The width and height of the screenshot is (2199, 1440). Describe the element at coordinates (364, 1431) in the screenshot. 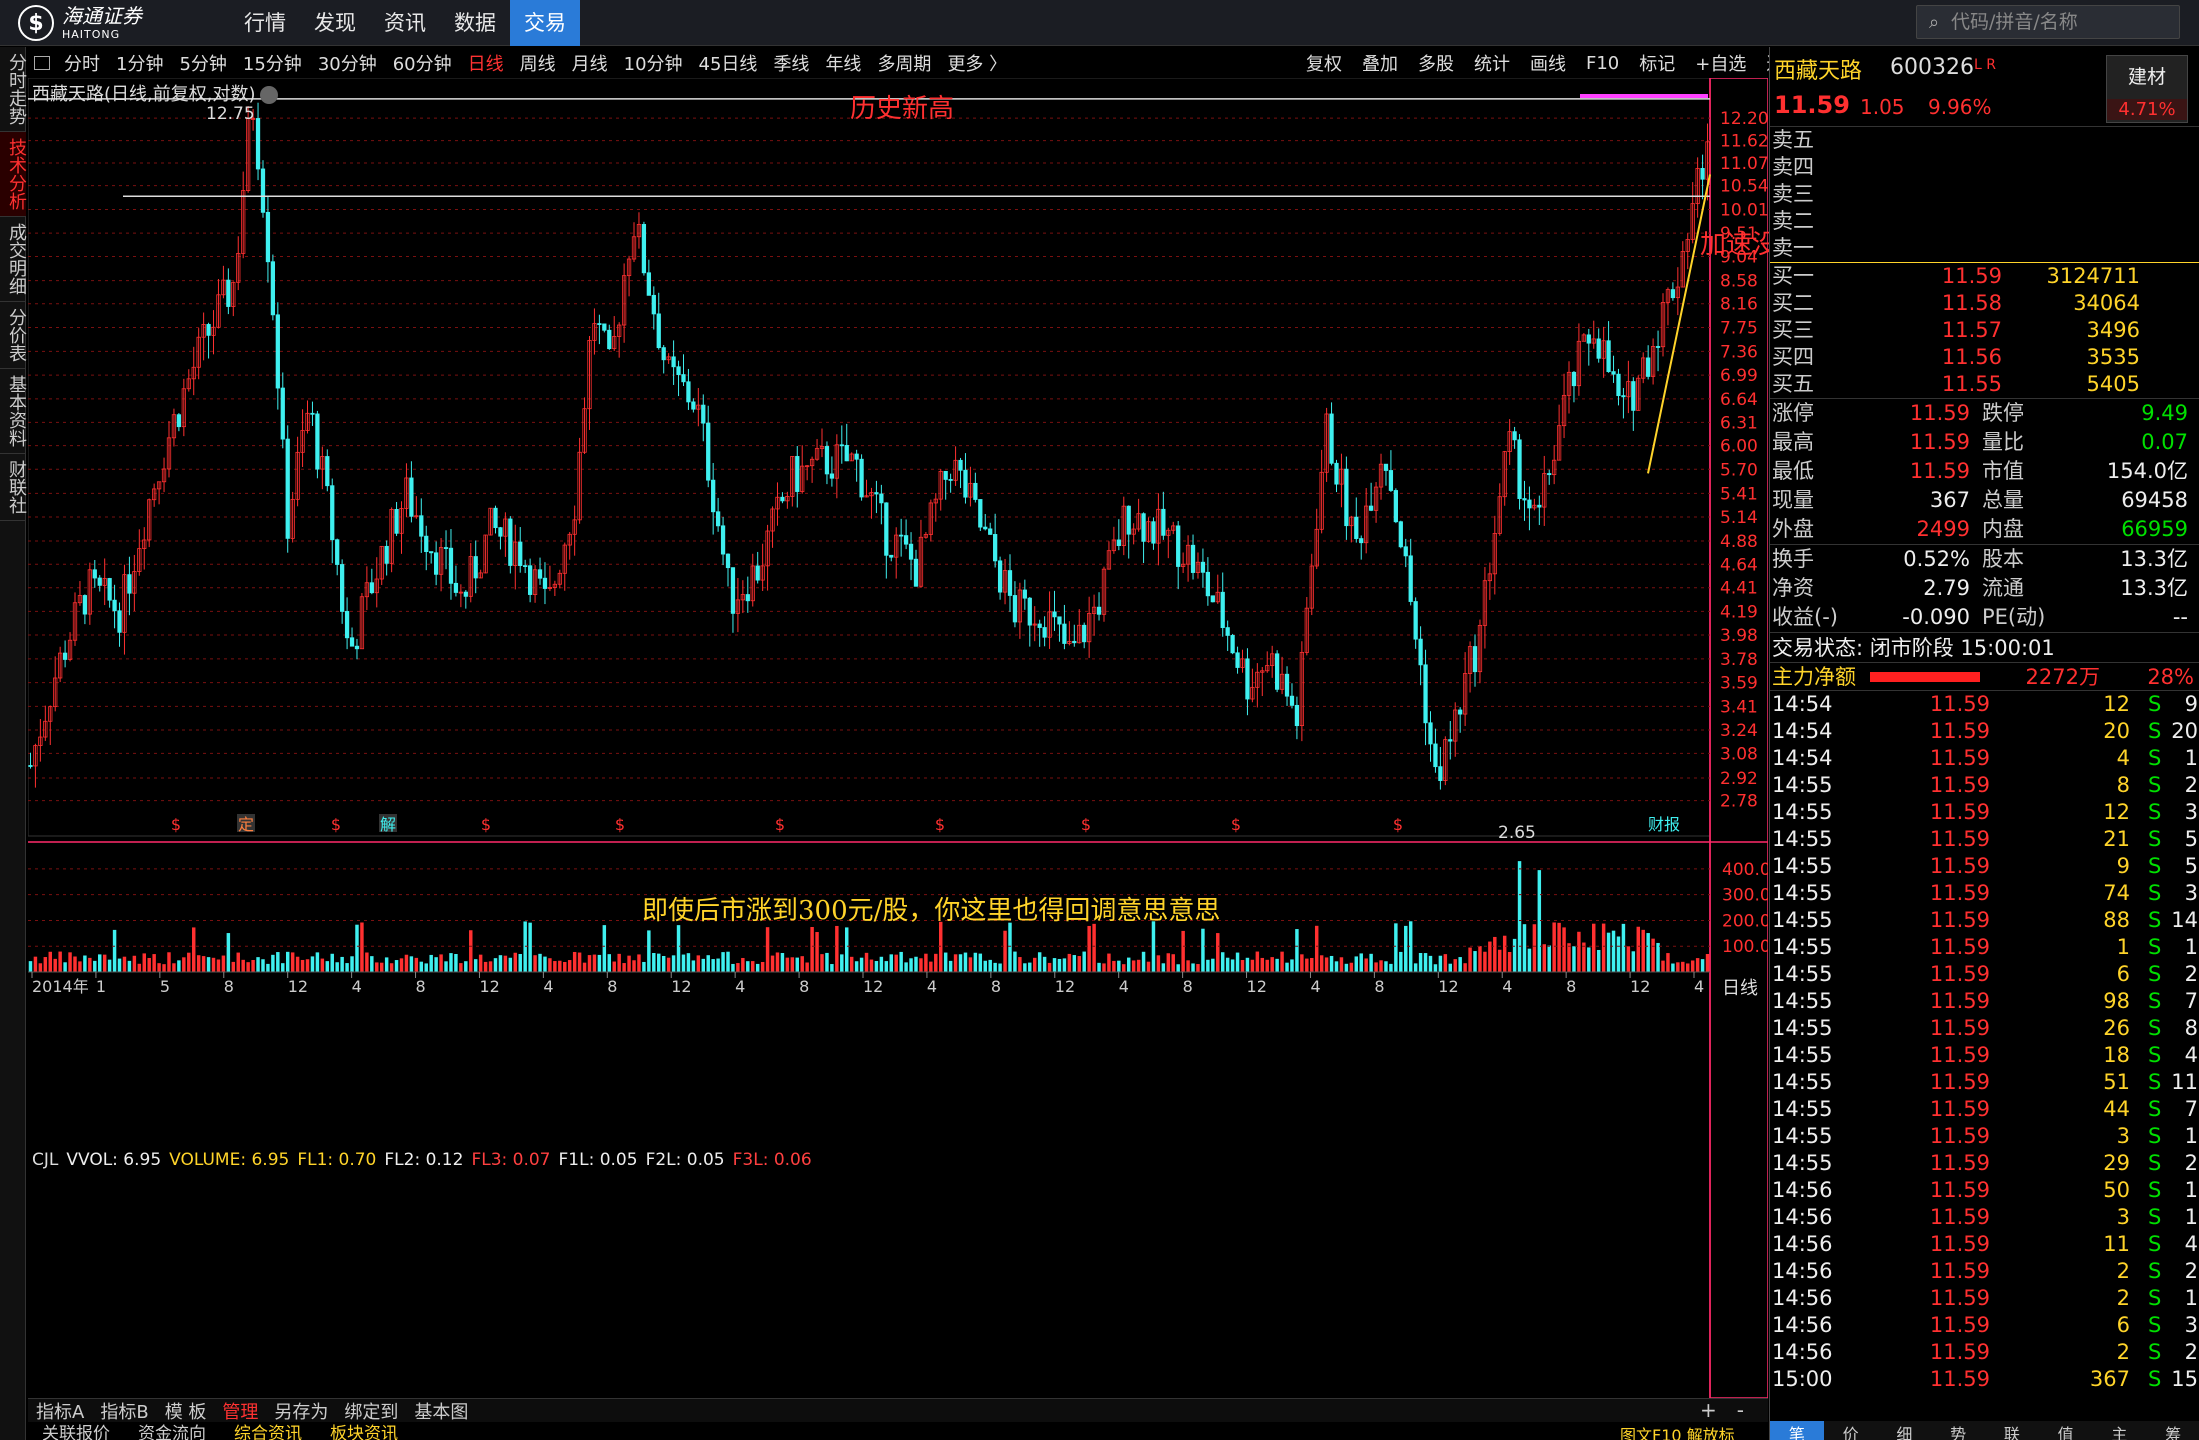

I see `info-tab-3: 板块资讯` at that location.